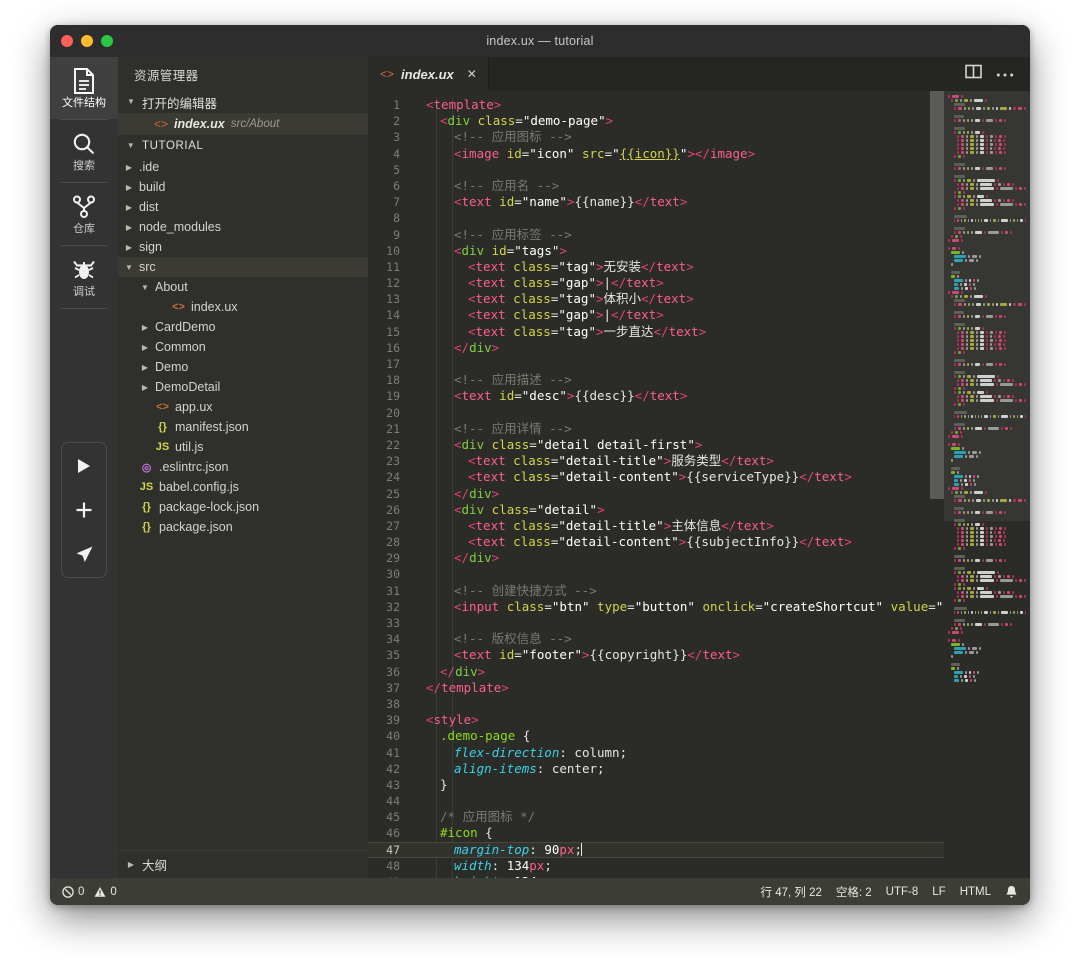  Describe the element at coordinates (656, 639) in the screenshot. I see `code-line: 34 <!-- 版权信息 -->` at that location.